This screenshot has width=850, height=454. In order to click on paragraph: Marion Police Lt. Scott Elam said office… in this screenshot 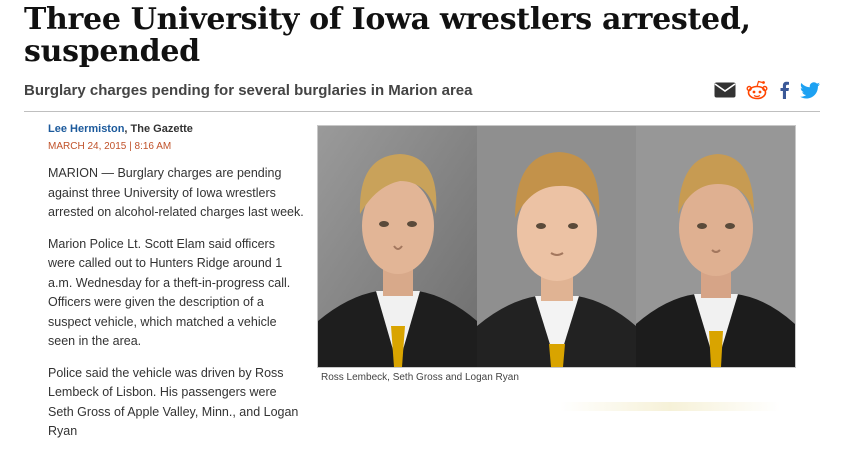, I will do `click(169, 292)`.